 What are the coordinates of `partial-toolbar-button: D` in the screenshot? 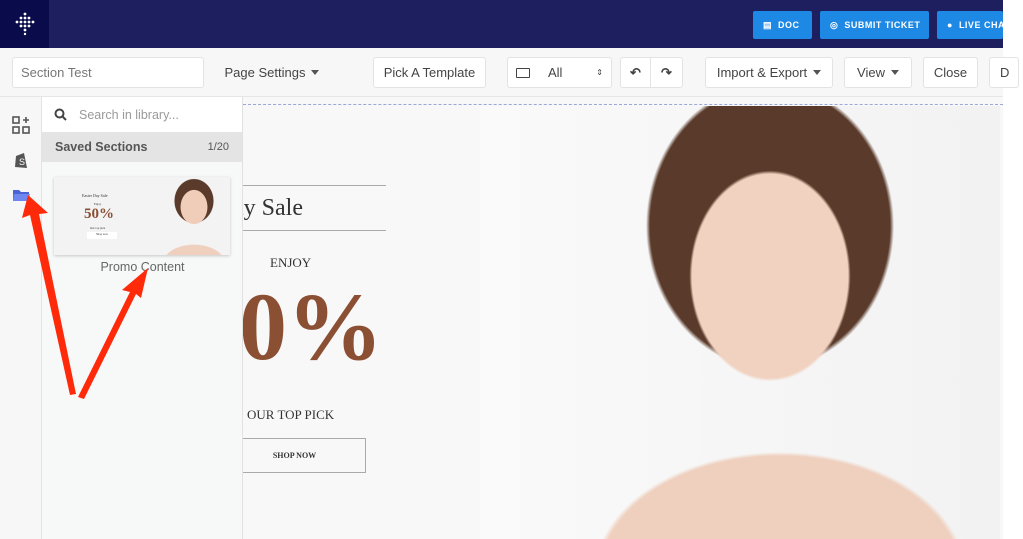 It's located at (1004, 72).